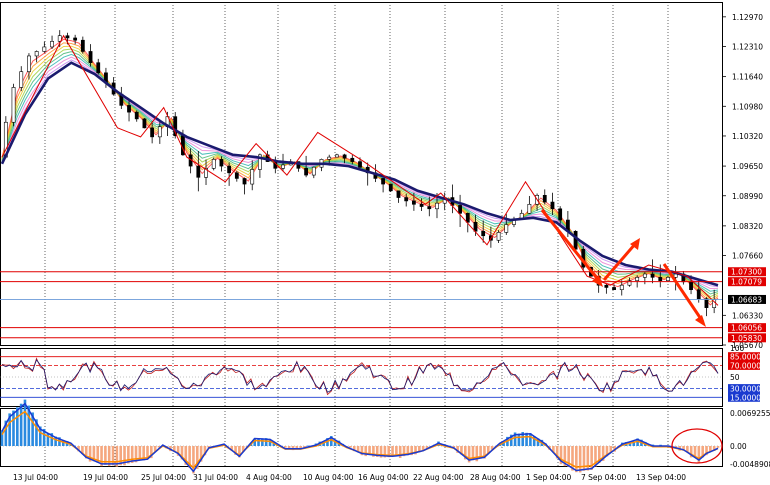 This screenshot has height=485, width=770. What do you see at coordinates (746, 299) in the screenshot?
I see `current-price-tag: 1.06683` at bounding box center [746, 299].